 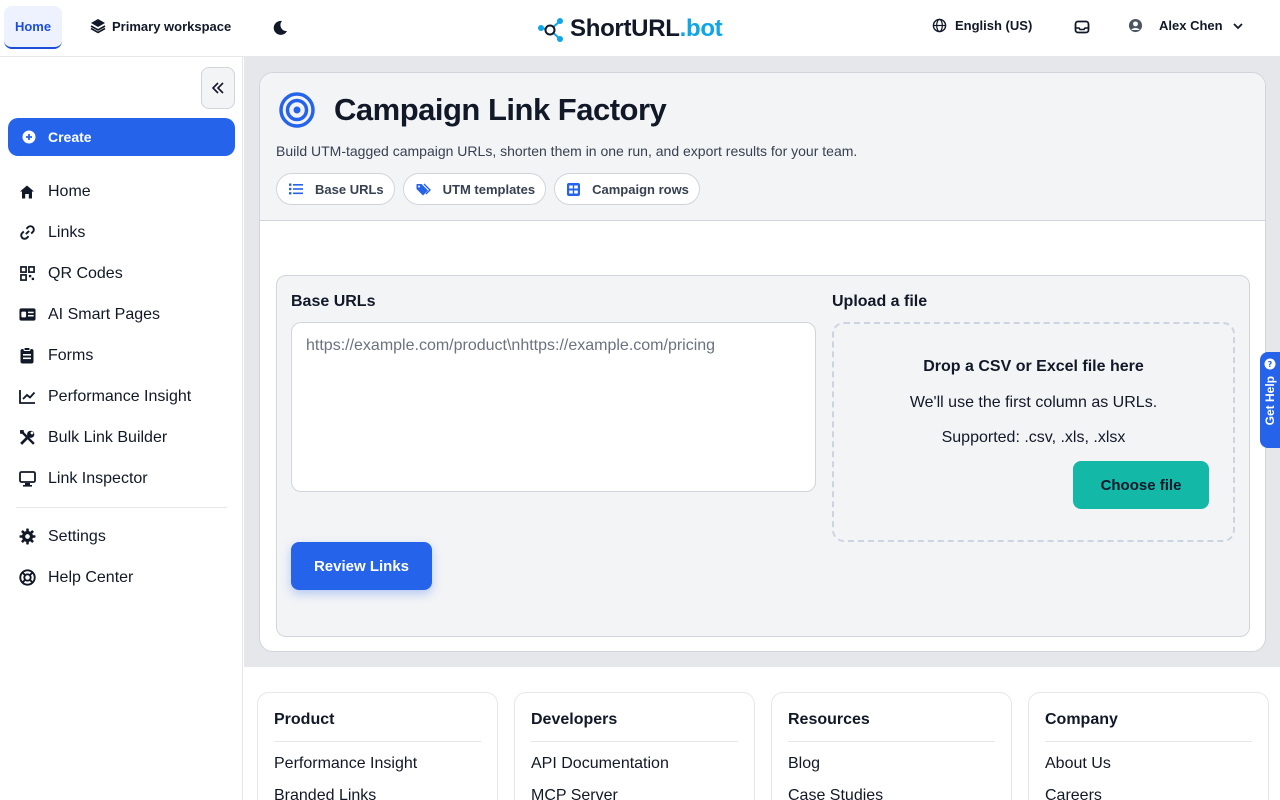 What do you see at coordinates (1237, 25) in the screenshot?
I see `chevron-down-icon` at bounding box center [1237, 25].